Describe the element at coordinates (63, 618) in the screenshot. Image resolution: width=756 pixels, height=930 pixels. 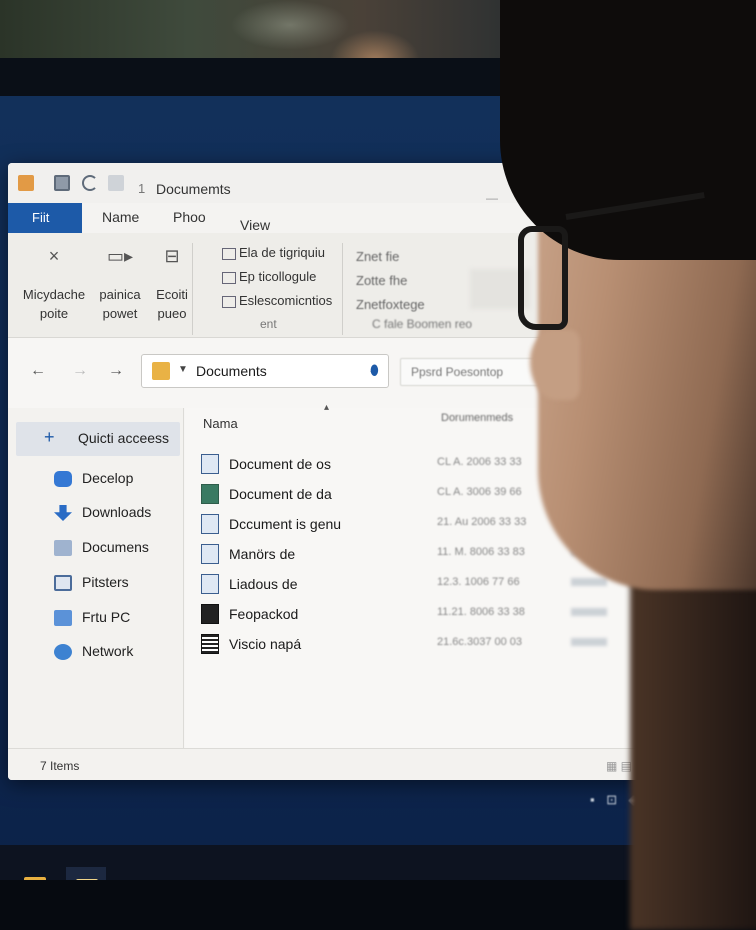
I see `pc-icon` at that location.